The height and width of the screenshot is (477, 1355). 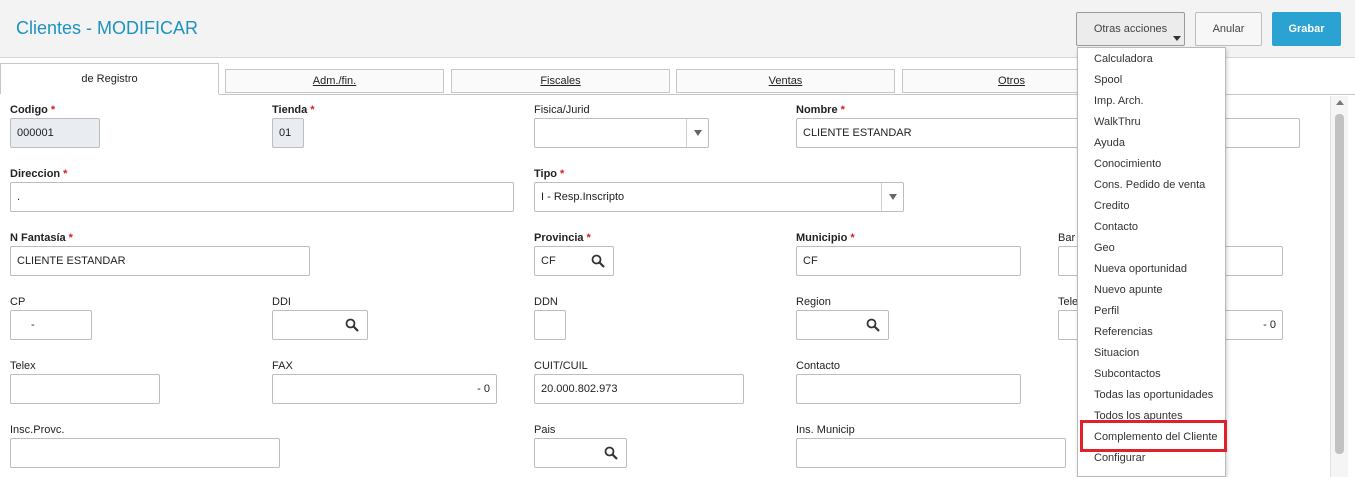 What do you see at coordinates (1151, 121) in the screenshot?
I see `menu-item-walkthru: WalkThru` at bounding box center [1151, 121].